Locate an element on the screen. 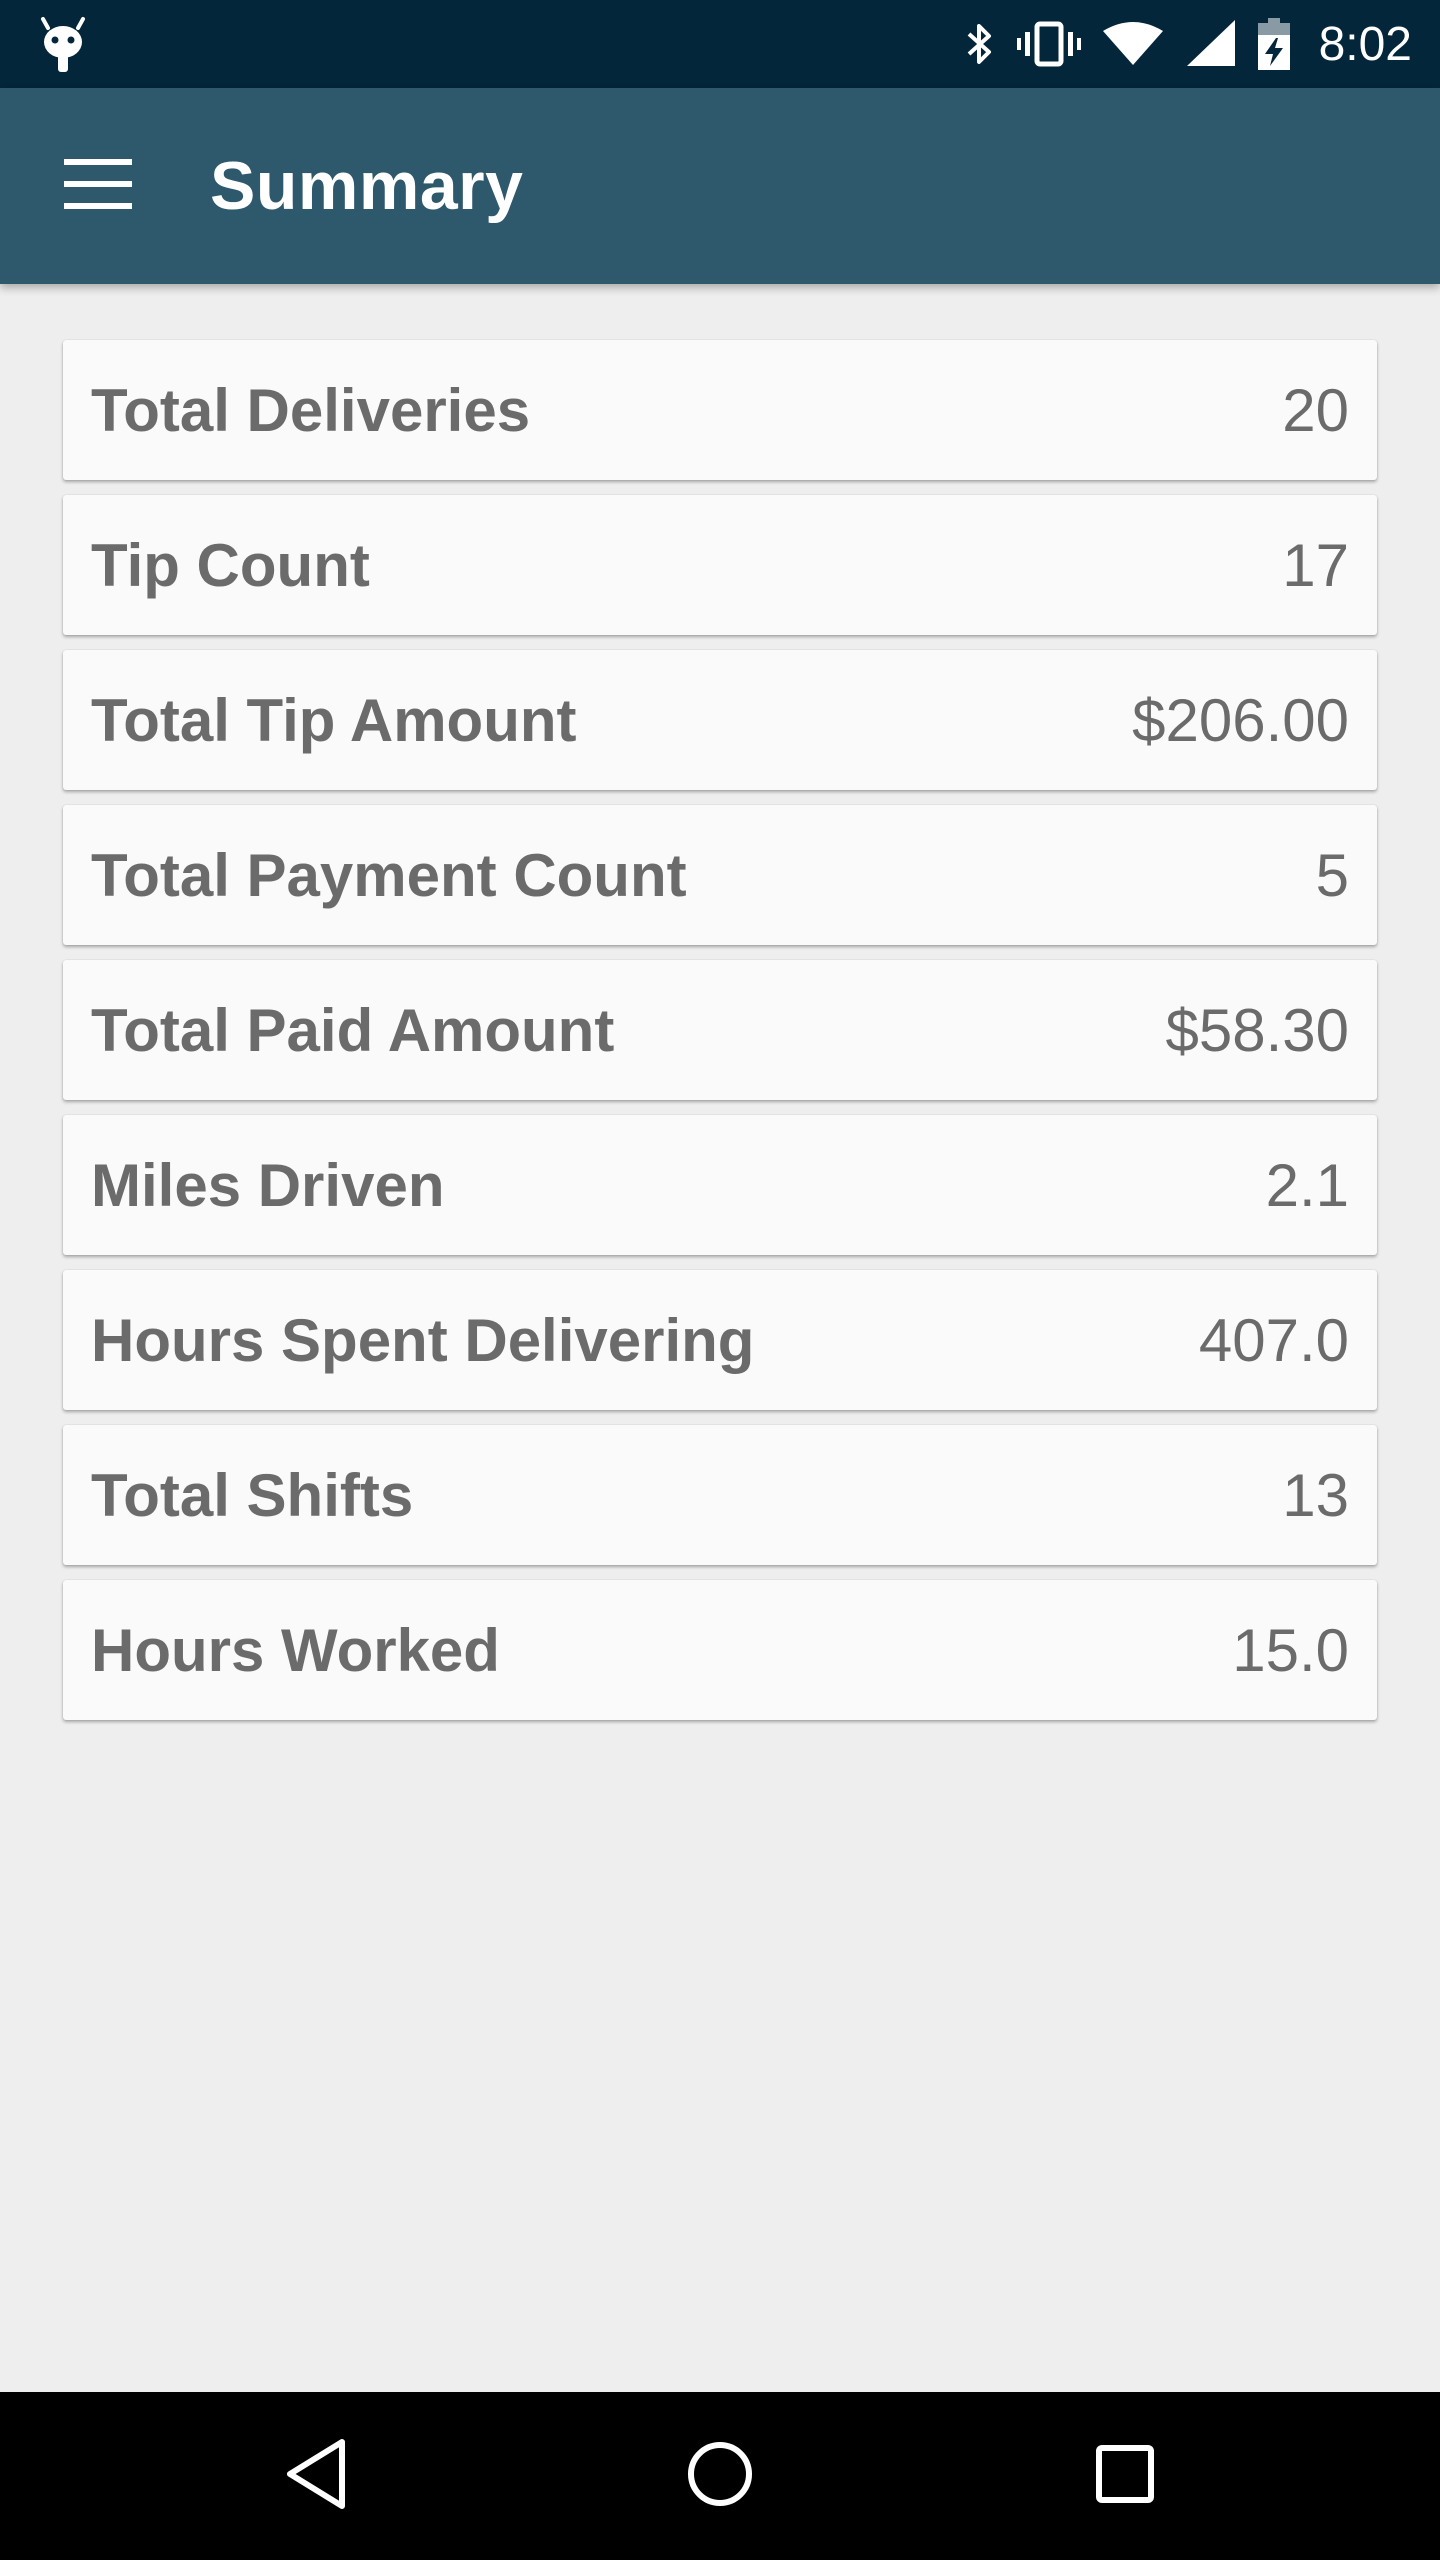 The image size is (1440, 2560). row-label: Hours Worked is located at coordinates (295, 1650).